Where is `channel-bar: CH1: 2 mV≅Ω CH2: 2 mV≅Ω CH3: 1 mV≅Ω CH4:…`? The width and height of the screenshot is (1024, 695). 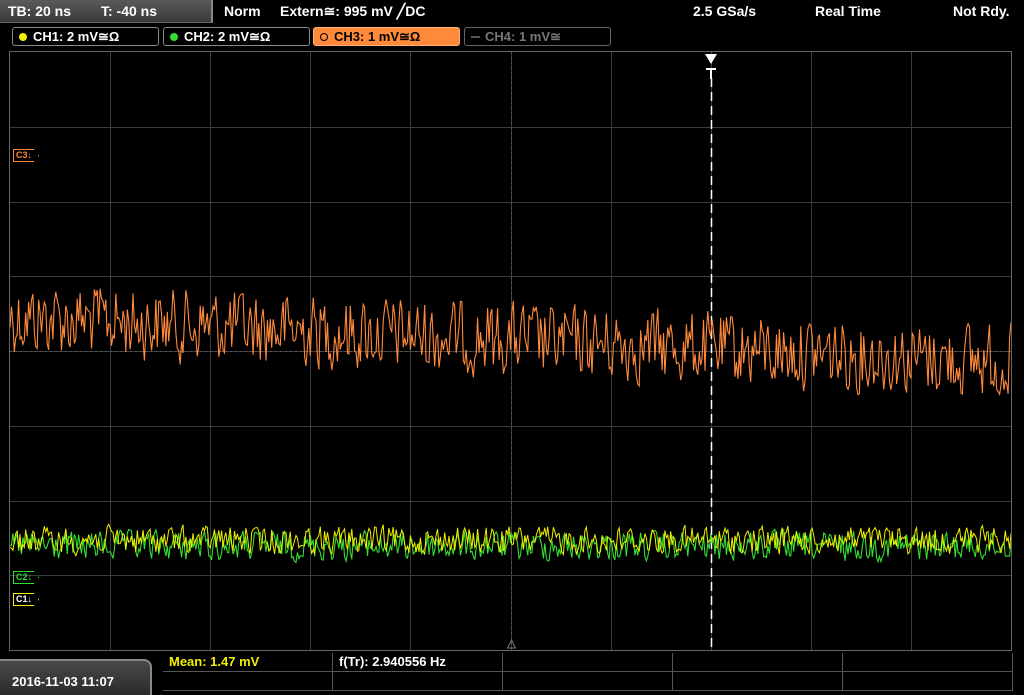
channel-bar: CH1: 2 mV≅Ω CH2: 2 mV≅Ω CH3: 1 mV≅Ω CH4:… is located at coordinates (512, 36).